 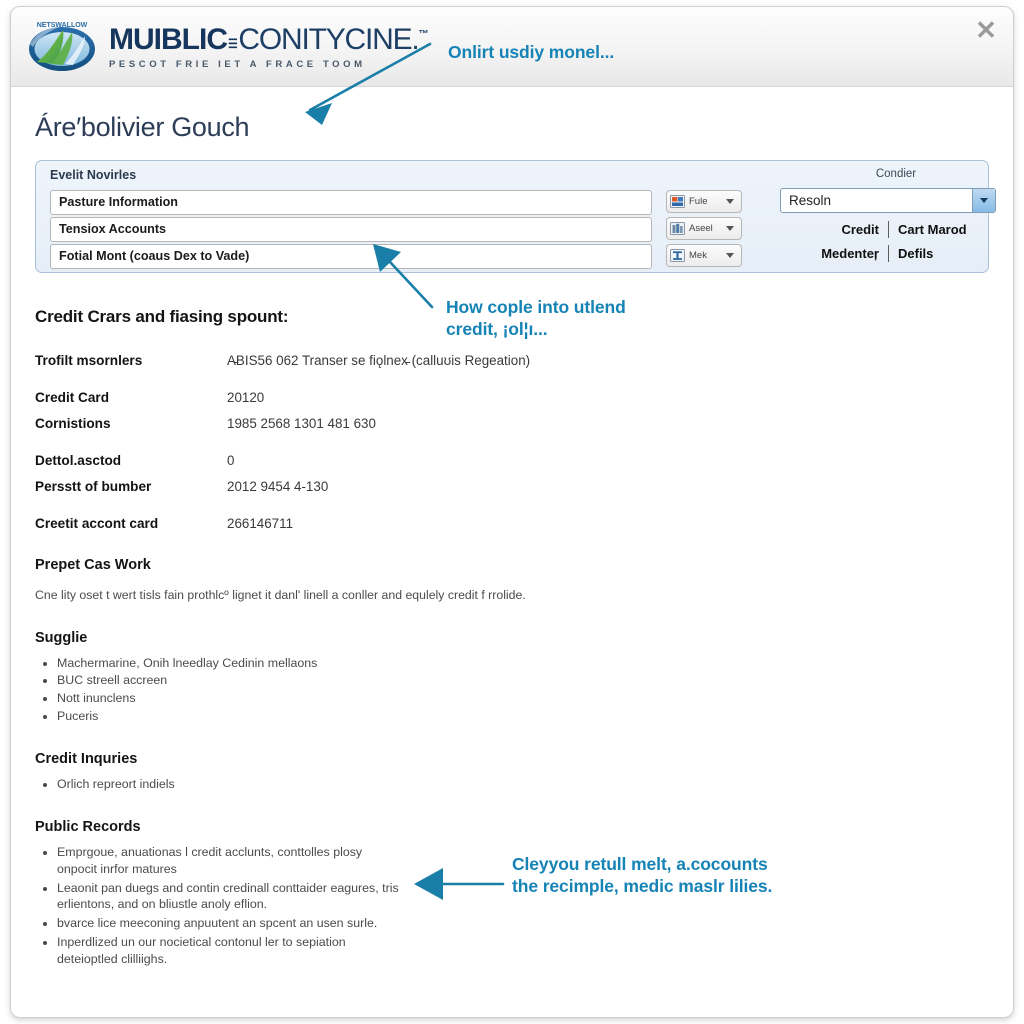 I want to click on annotation-bottom-line1: Cleyyou retull melt, a.cocounts, so click(x=640, y=864).